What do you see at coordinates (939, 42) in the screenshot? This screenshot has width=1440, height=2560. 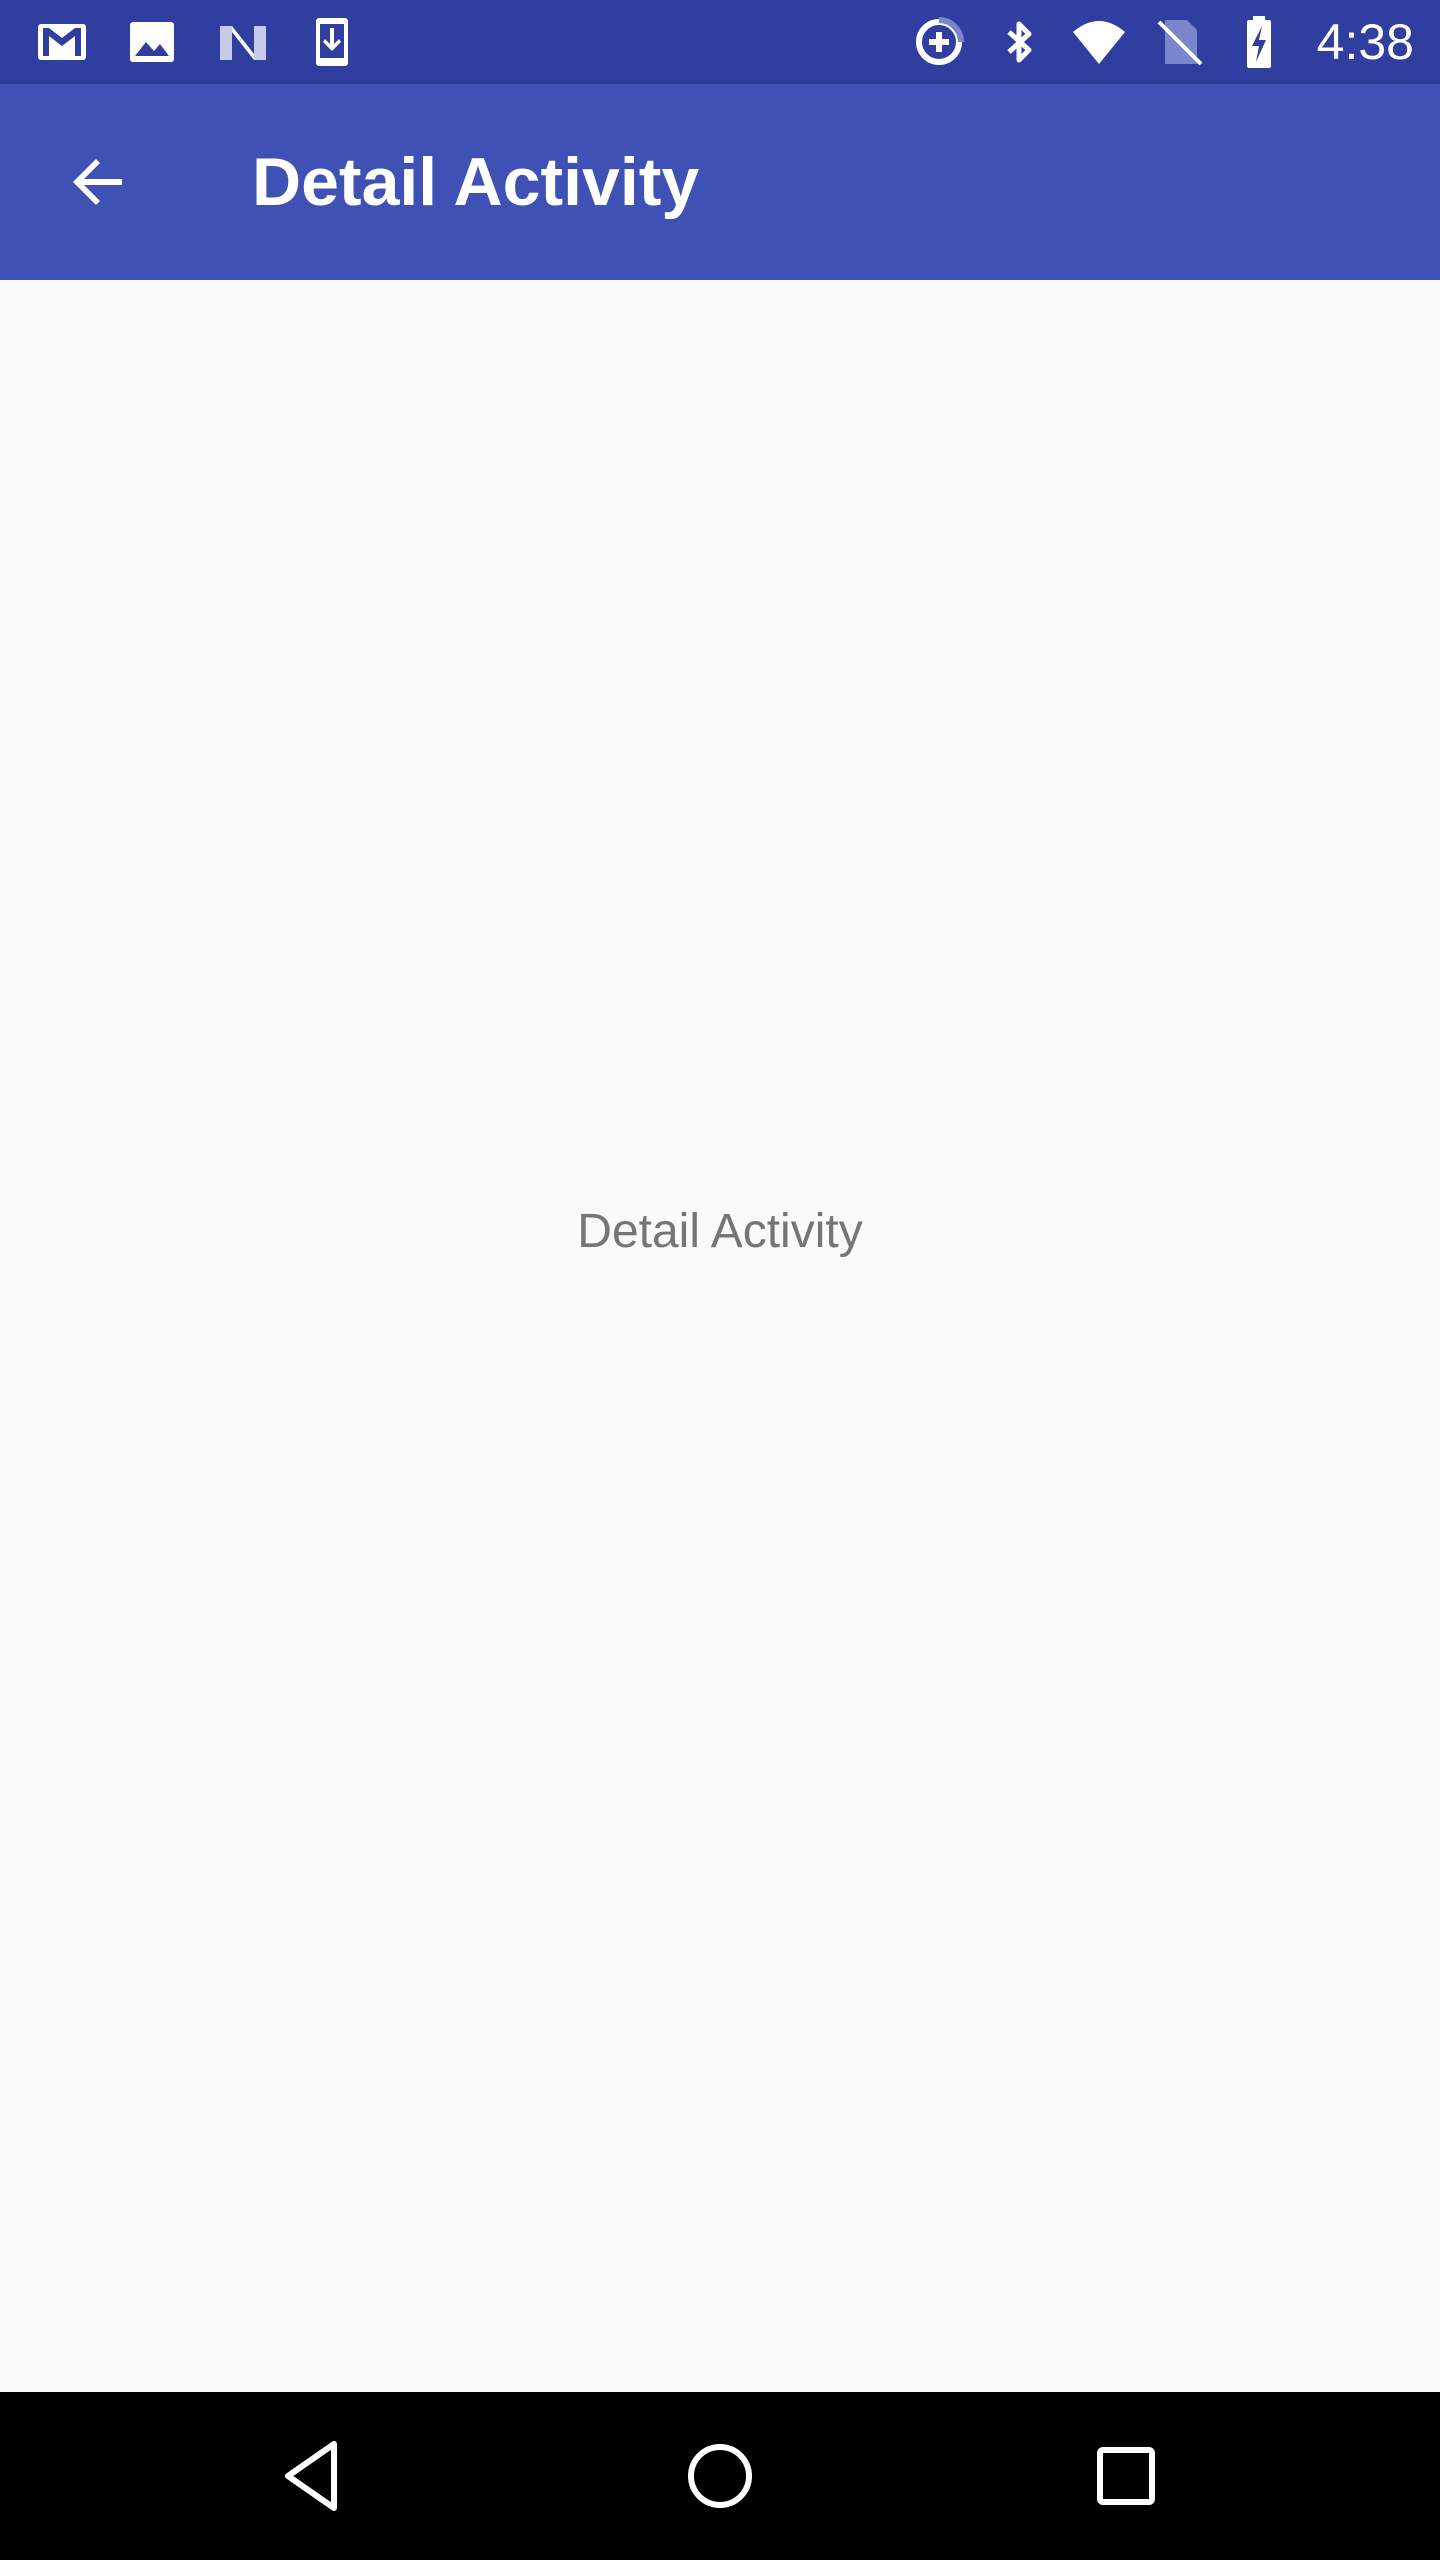 I see `data-saver-icon` at bounding box center [939, 42].